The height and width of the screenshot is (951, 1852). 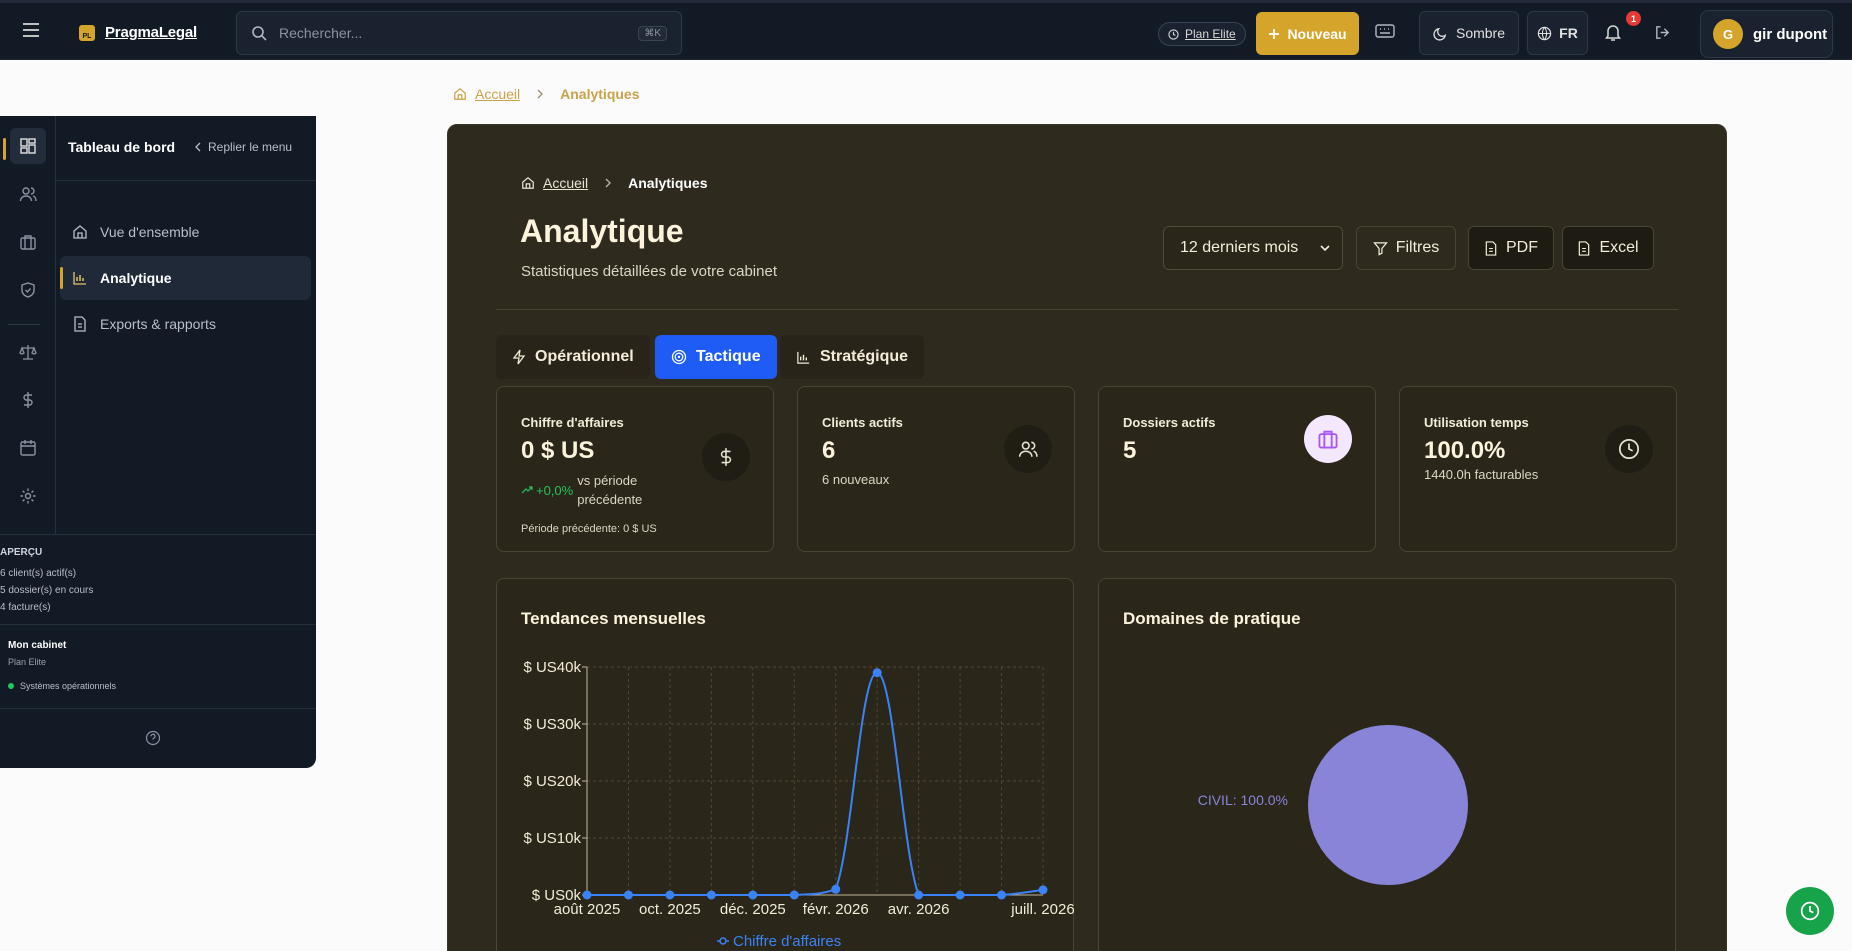 What do you see at coordinates (919, 909) in the screenshot?
I see `x-tick-label: avr. 2026` at bounding box center [919, 909].